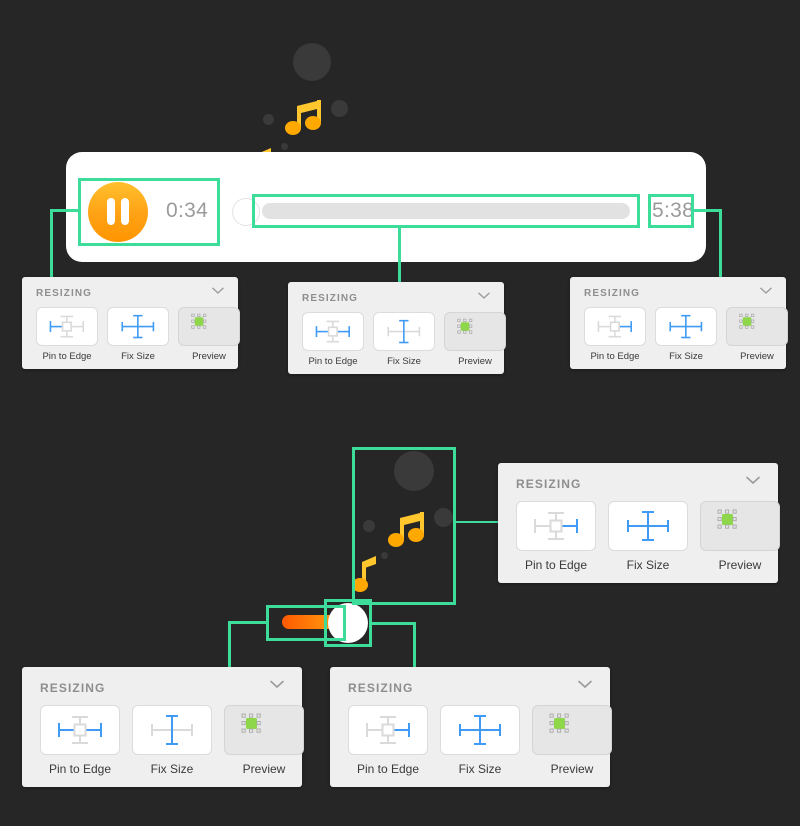  Describe the element at coordinates (187, 210) in the screenshot. I see `current-time-label: 0:34` at that location.